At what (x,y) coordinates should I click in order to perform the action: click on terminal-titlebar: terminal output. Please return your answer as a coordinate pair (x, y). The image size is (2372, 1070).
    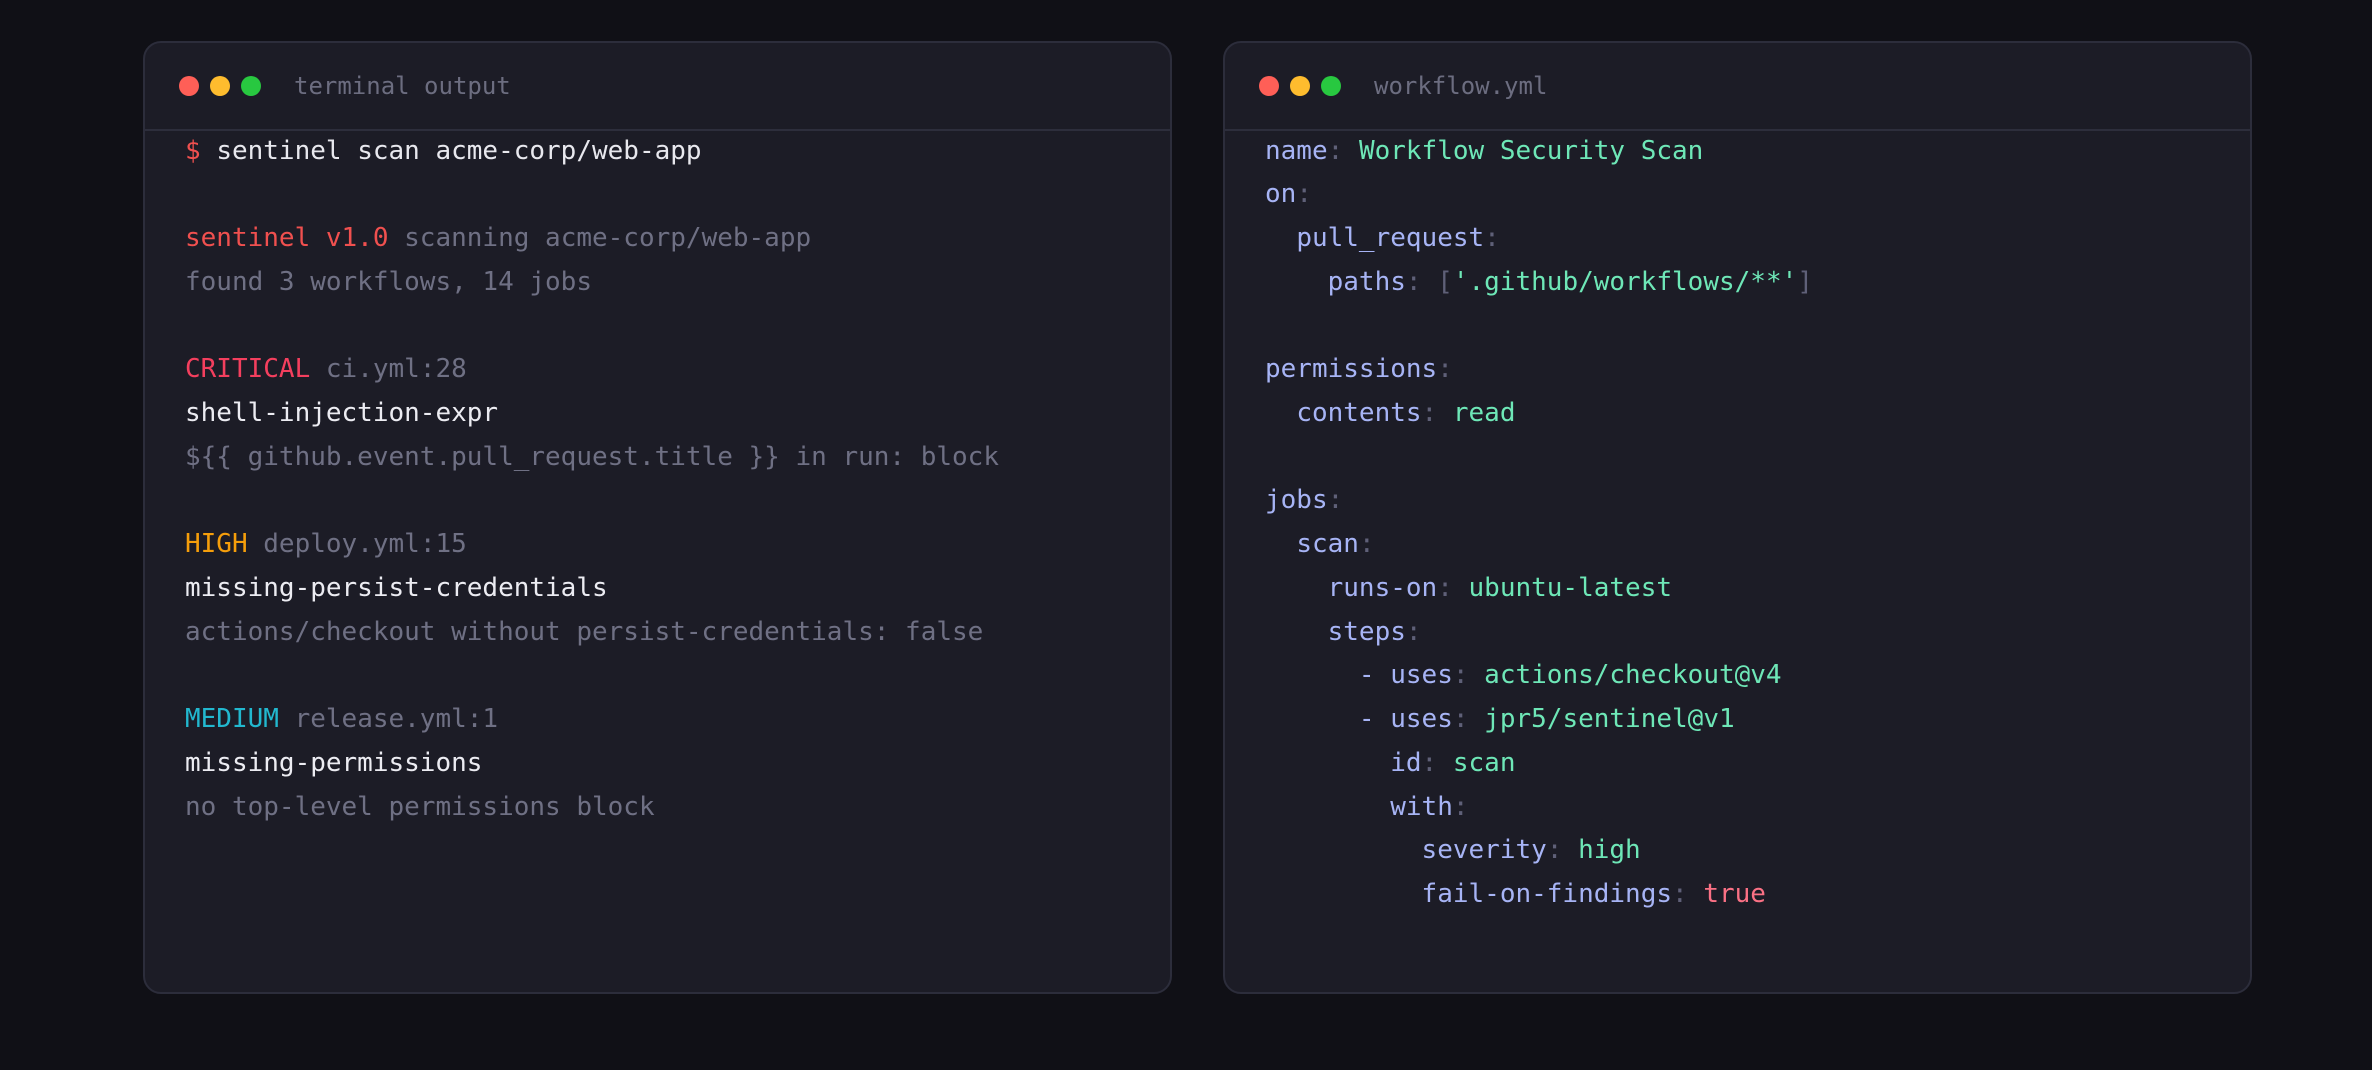
    Looking at the image, I should click on (657, 87).